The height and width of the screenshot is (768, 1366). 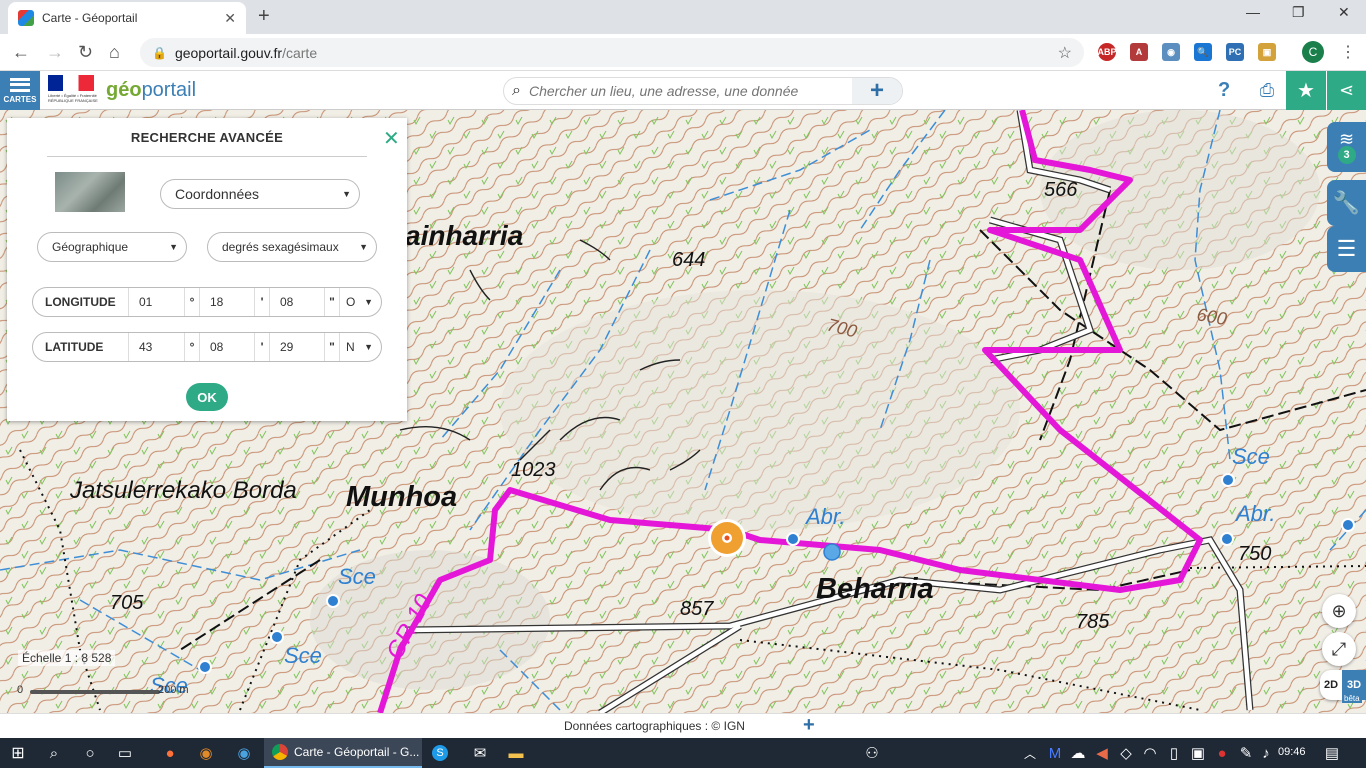 I want to click on notifications-icon: ▤, so click(x=1332, y=753).